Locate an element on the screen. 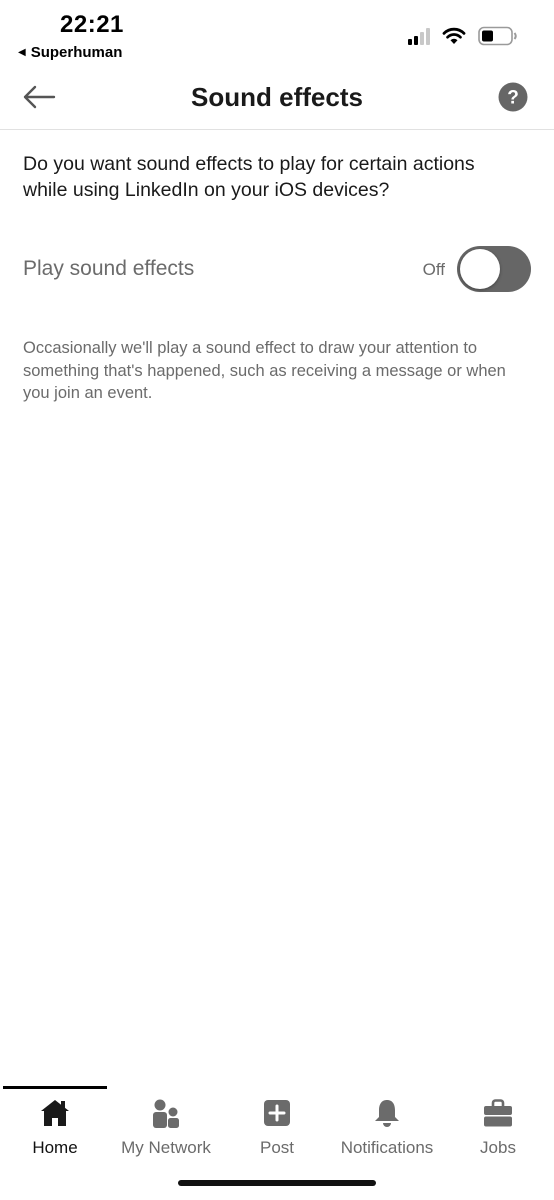 The image size is (554, 1200). status-time: 22:21 is located at coordinates (92, 24).